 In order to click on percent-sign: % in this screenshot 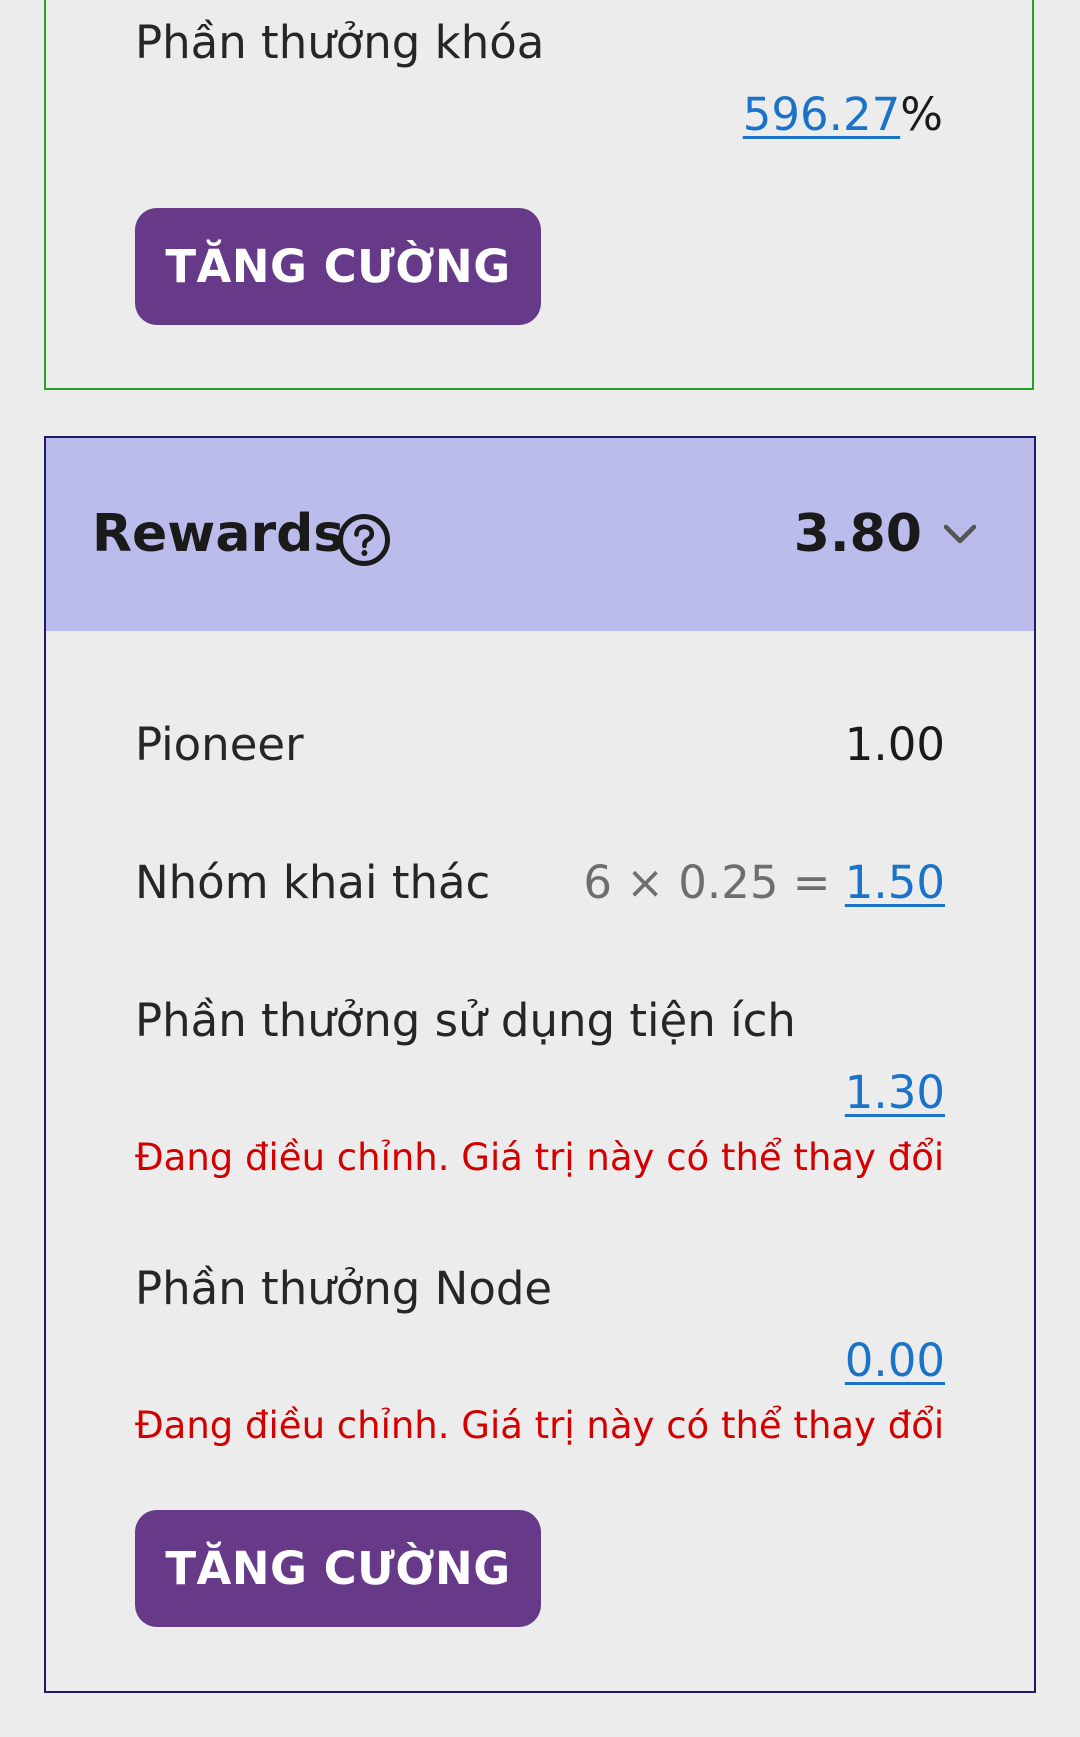, I will do `click(921, 114)`.